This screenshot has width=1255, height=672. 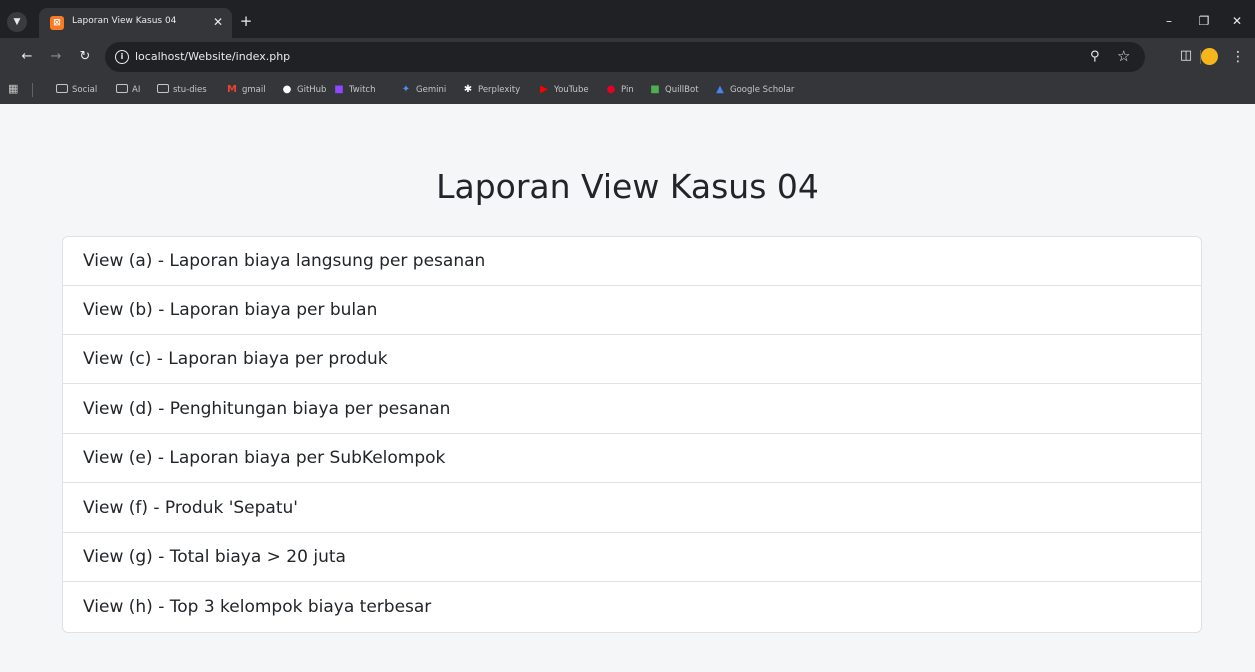 What do you see at coordinates (682, 90) in the screenshot?
I see `bookmark-label: QuillBot` at bounding box center [682, 90].